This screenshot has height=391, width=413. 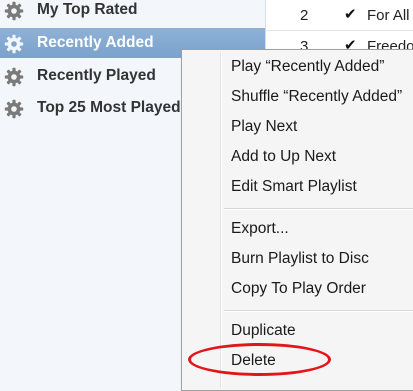 I want to click on menu-item-shuffle: Shuffle “Recently Added”, so click(x=298, y=97).